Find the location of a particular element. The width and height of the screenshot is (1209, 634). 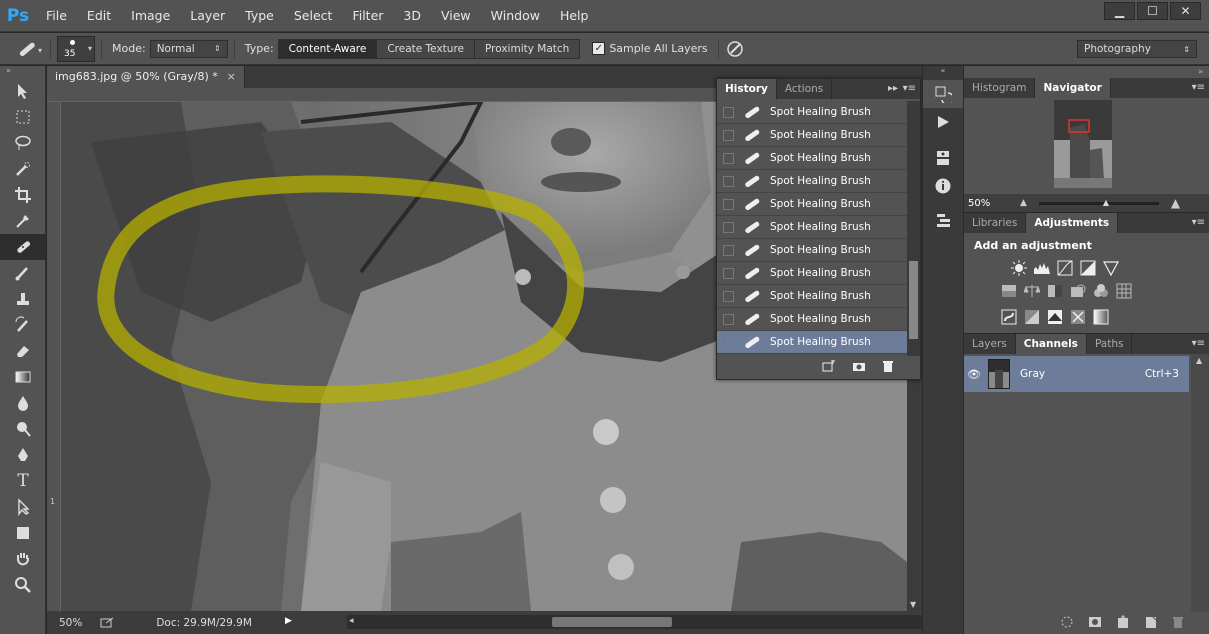

minimize-button: ▁ is located at coordinates (1119, 11).